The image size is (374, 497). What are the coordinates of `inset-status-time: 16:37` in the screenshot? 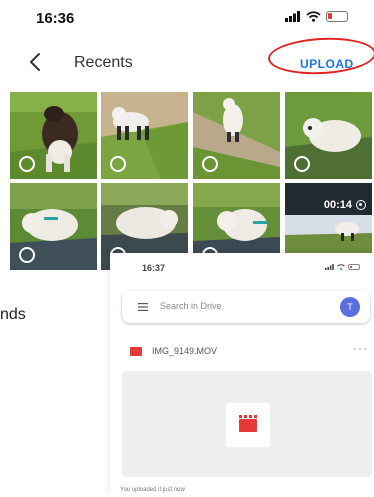 It's located at (154, 268).